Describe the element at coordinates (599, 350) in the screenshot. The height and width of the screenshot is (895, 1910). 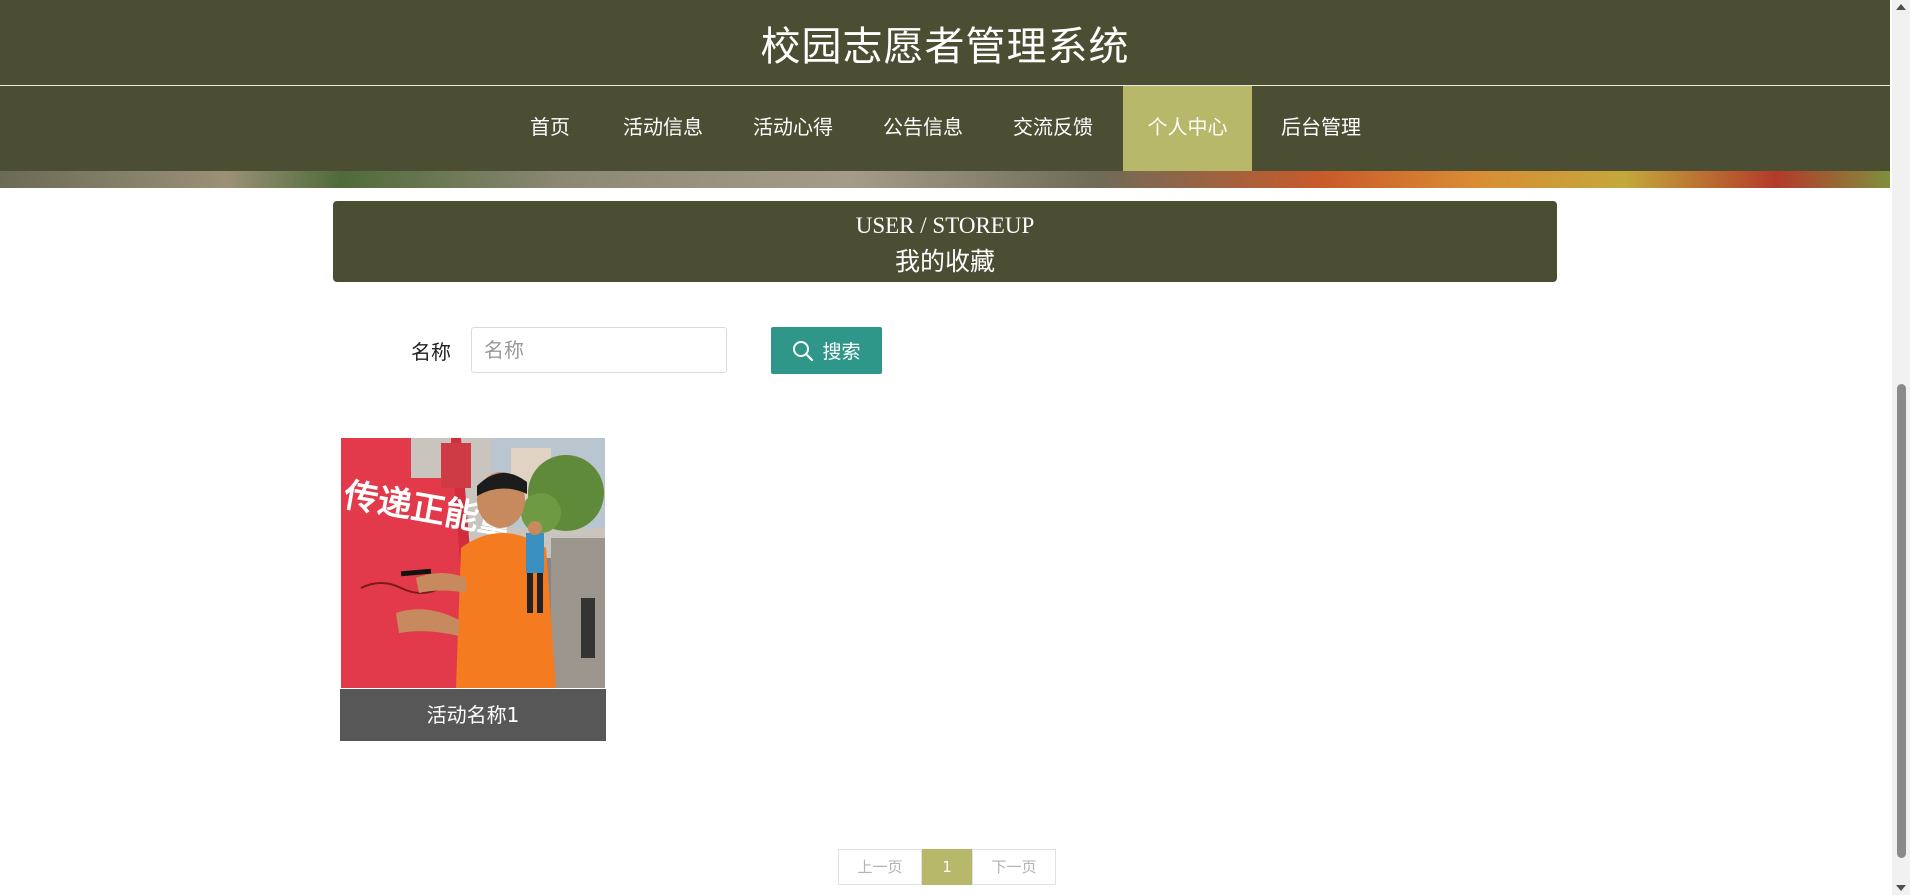
I see `search-name-input` at that location.